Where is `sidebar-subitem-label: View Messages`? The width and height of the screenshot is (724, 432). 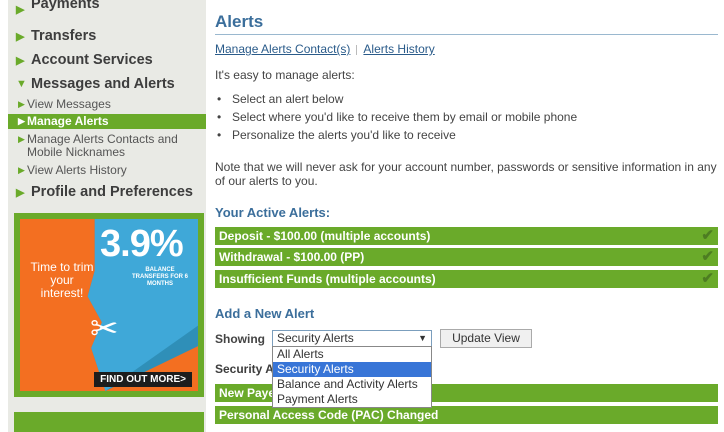 sidebar-subitem-label: View Messages is located at coordinates (69, 104).